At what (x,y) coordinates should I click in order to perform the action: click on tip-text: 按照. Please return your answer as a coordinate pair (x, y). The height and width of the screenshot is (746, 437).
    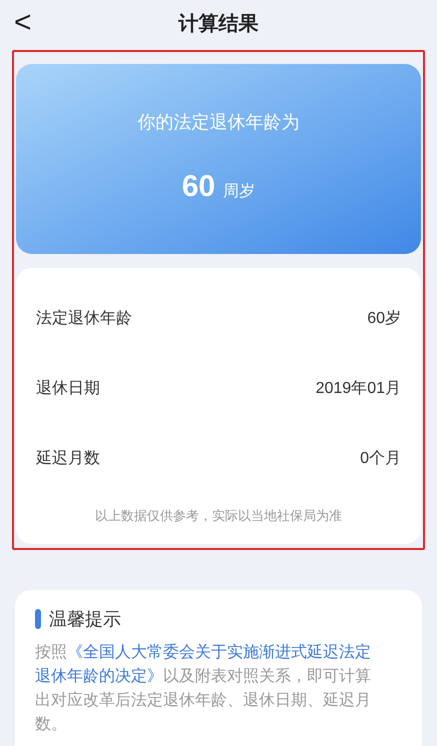
    Looking at the image, I should click on (51, 652).